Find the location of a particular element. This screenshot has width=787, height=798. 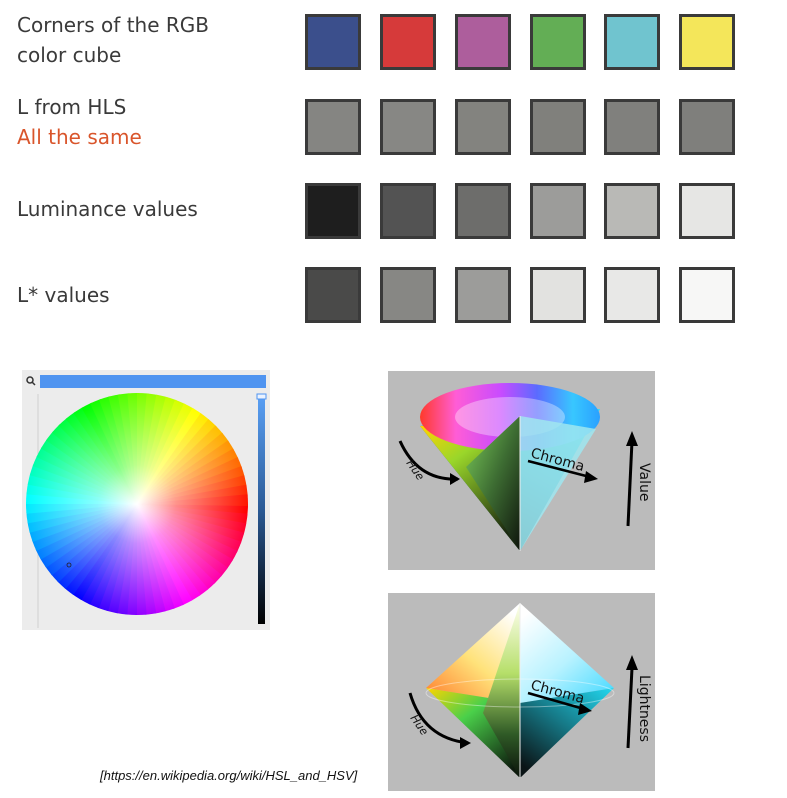

row-label-line: color cube is located at coordinates (69, 55).